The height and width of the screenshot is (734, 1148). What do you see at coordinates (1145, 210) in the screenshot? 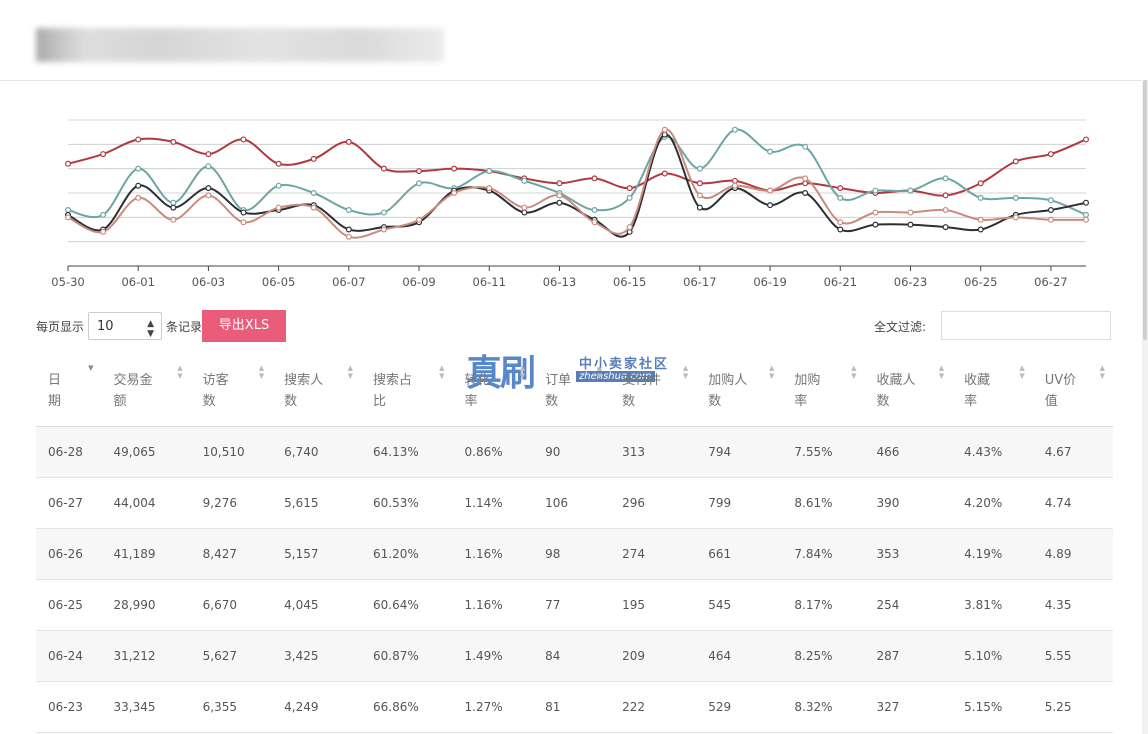
I see `scrollbar-thumb` at bounding box center [1145, 210].